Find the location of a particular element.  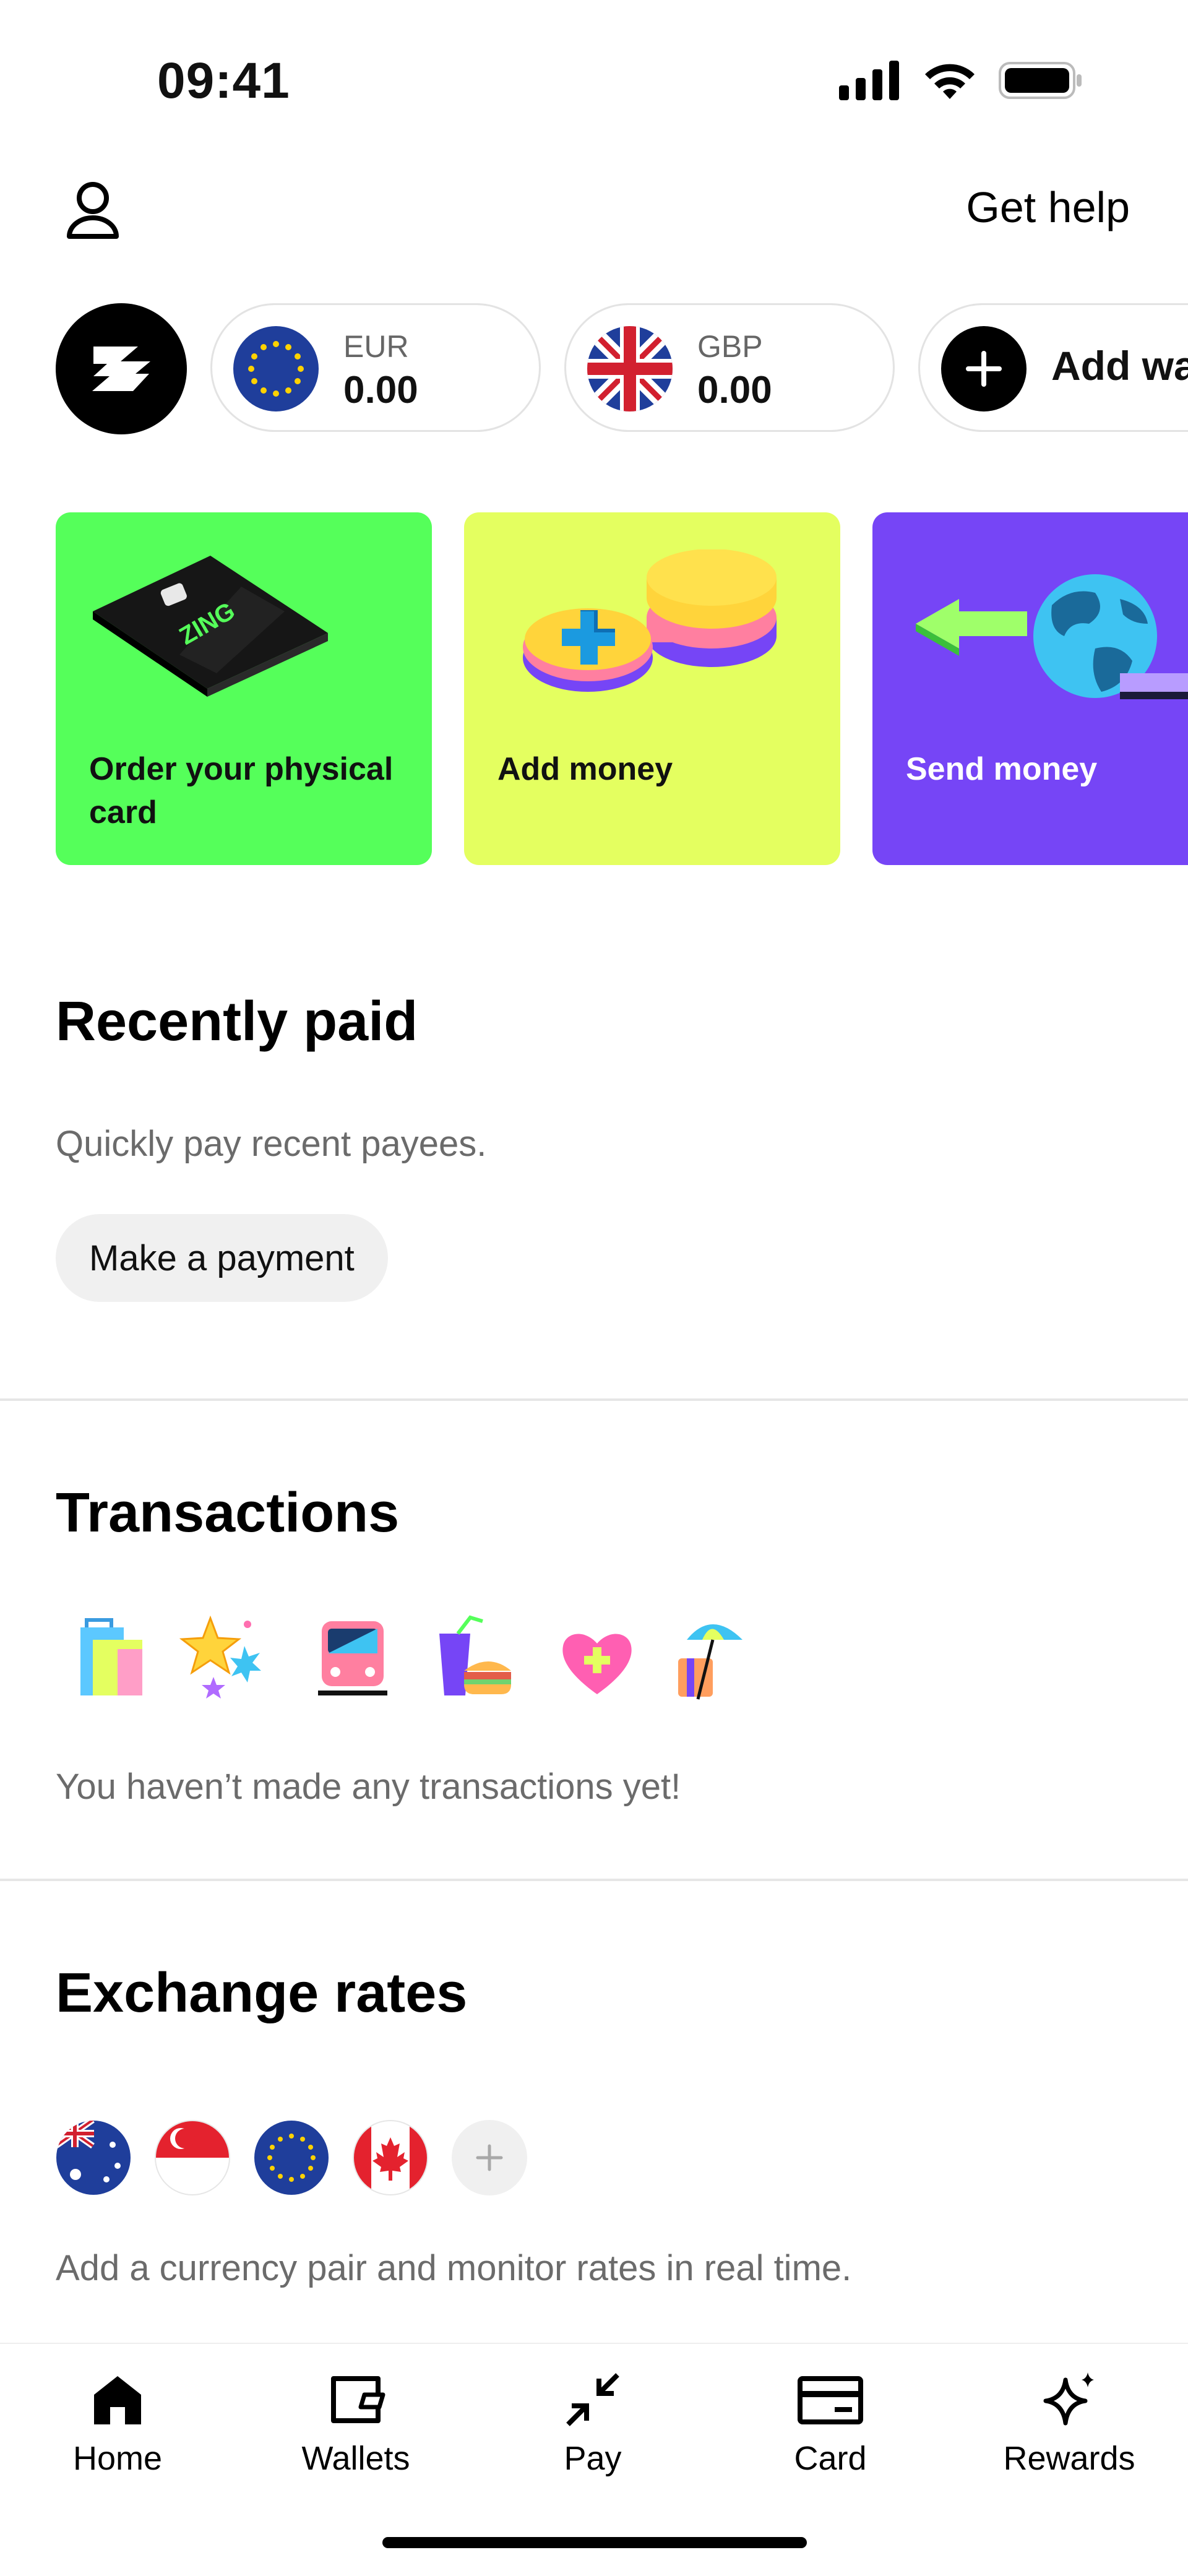

add-money-label: Add money is located at coordinates (585, 769).